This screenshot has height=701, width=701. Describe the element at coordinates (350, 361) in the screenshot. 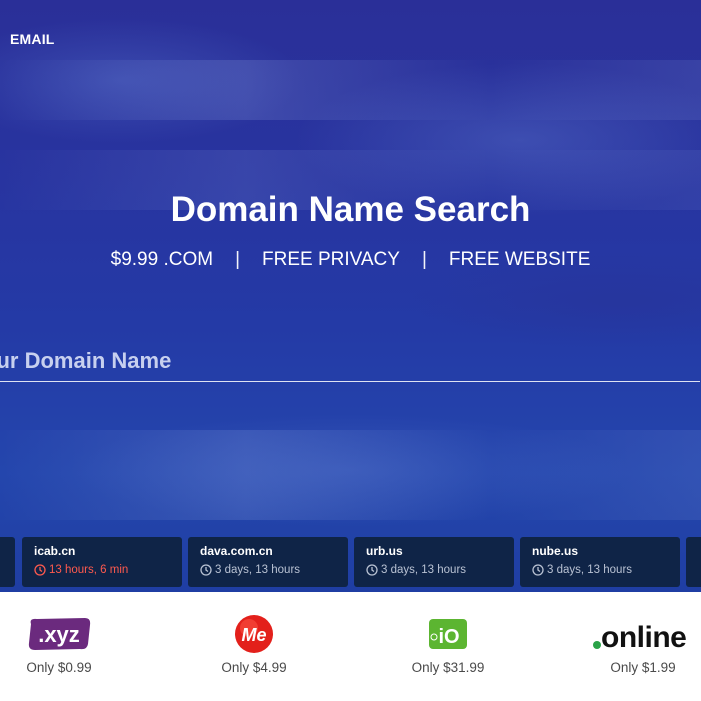

I see `domain-search-input` at that location.